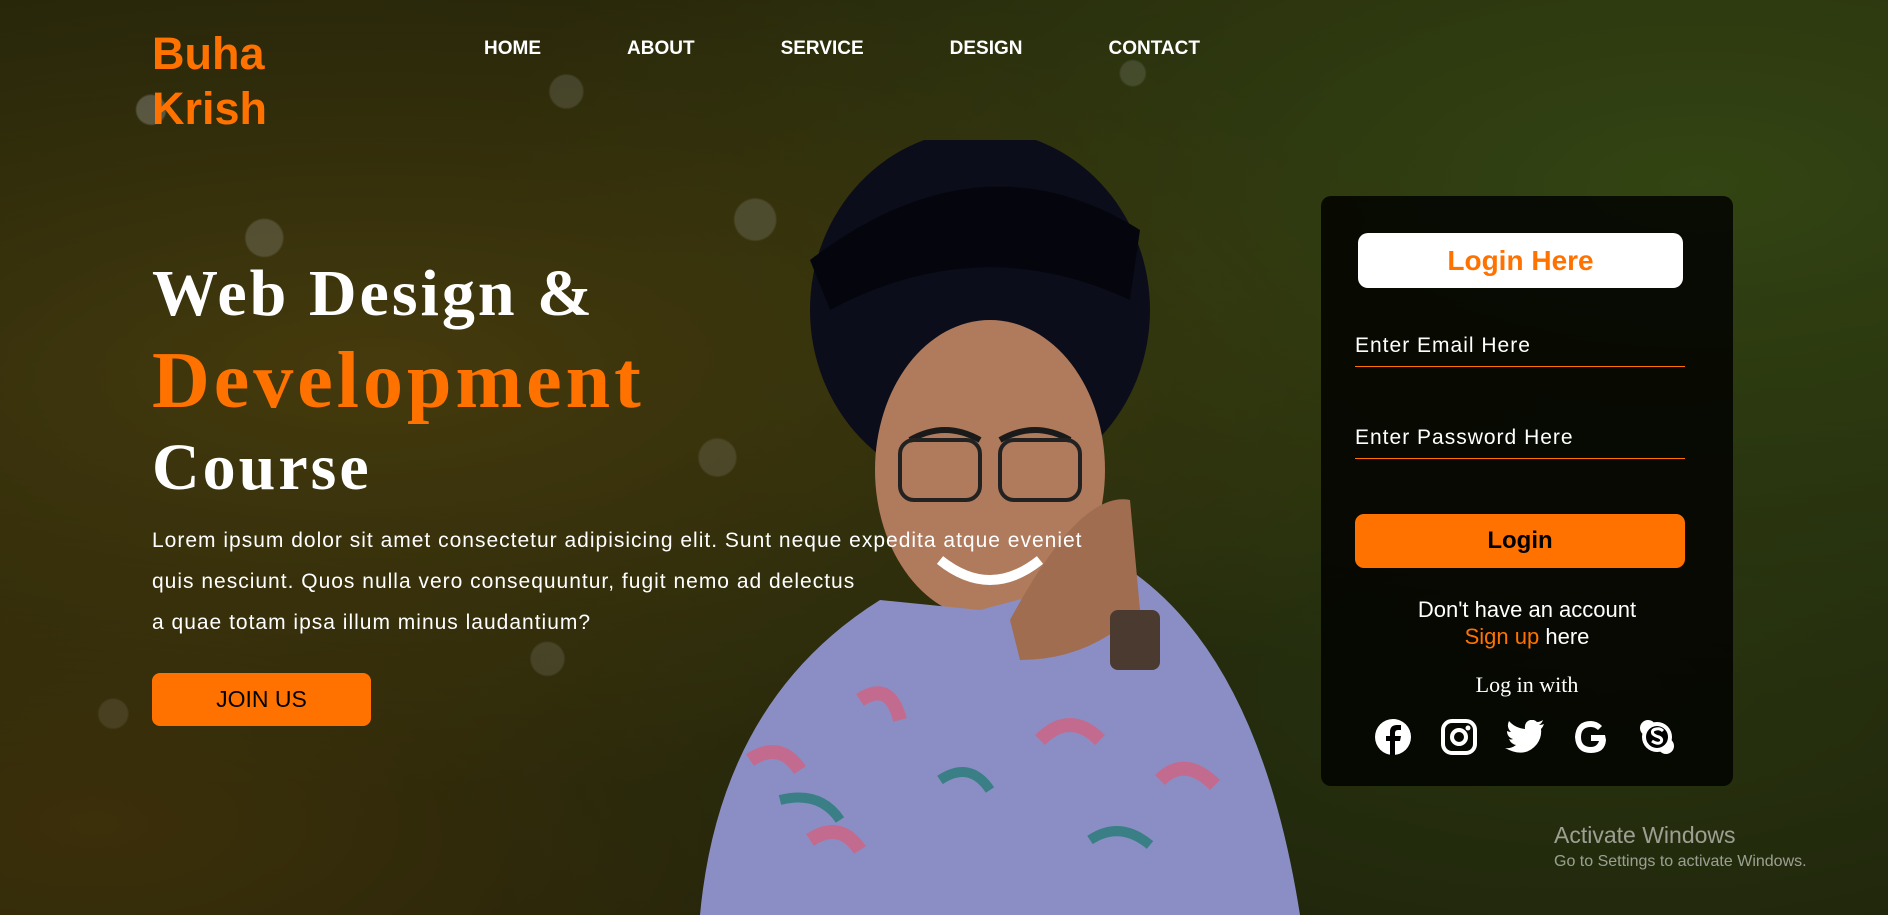 Image resolution: width=1888 pixels, height=915 pixels. What do you see at coordinates (209, 81) in the screenshot?
I see `brand-logo: Buha Krish` at bounding box center [209, 81].